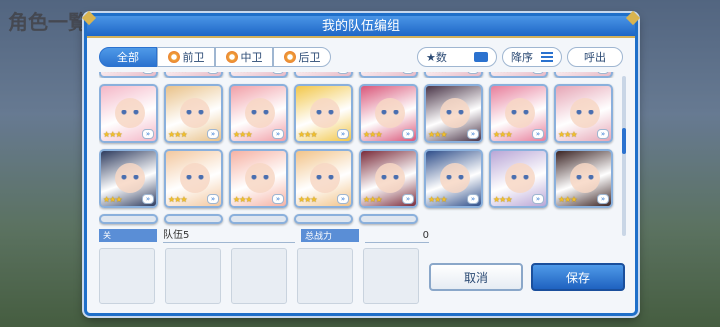  I want to click on grid-scrollbar, so click(624, 156).